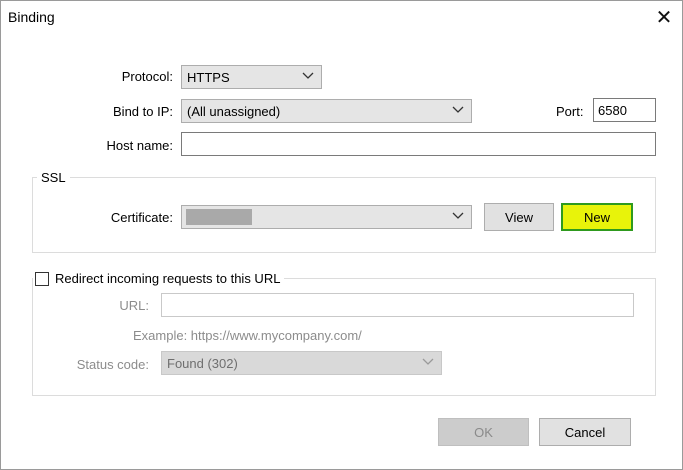 Image resolution: width=683 pixels, height=470 pixels. What do you see at coordinates (418, 144) in the screenshot?
I see `host-name-field` at bounding box center [418, 144].